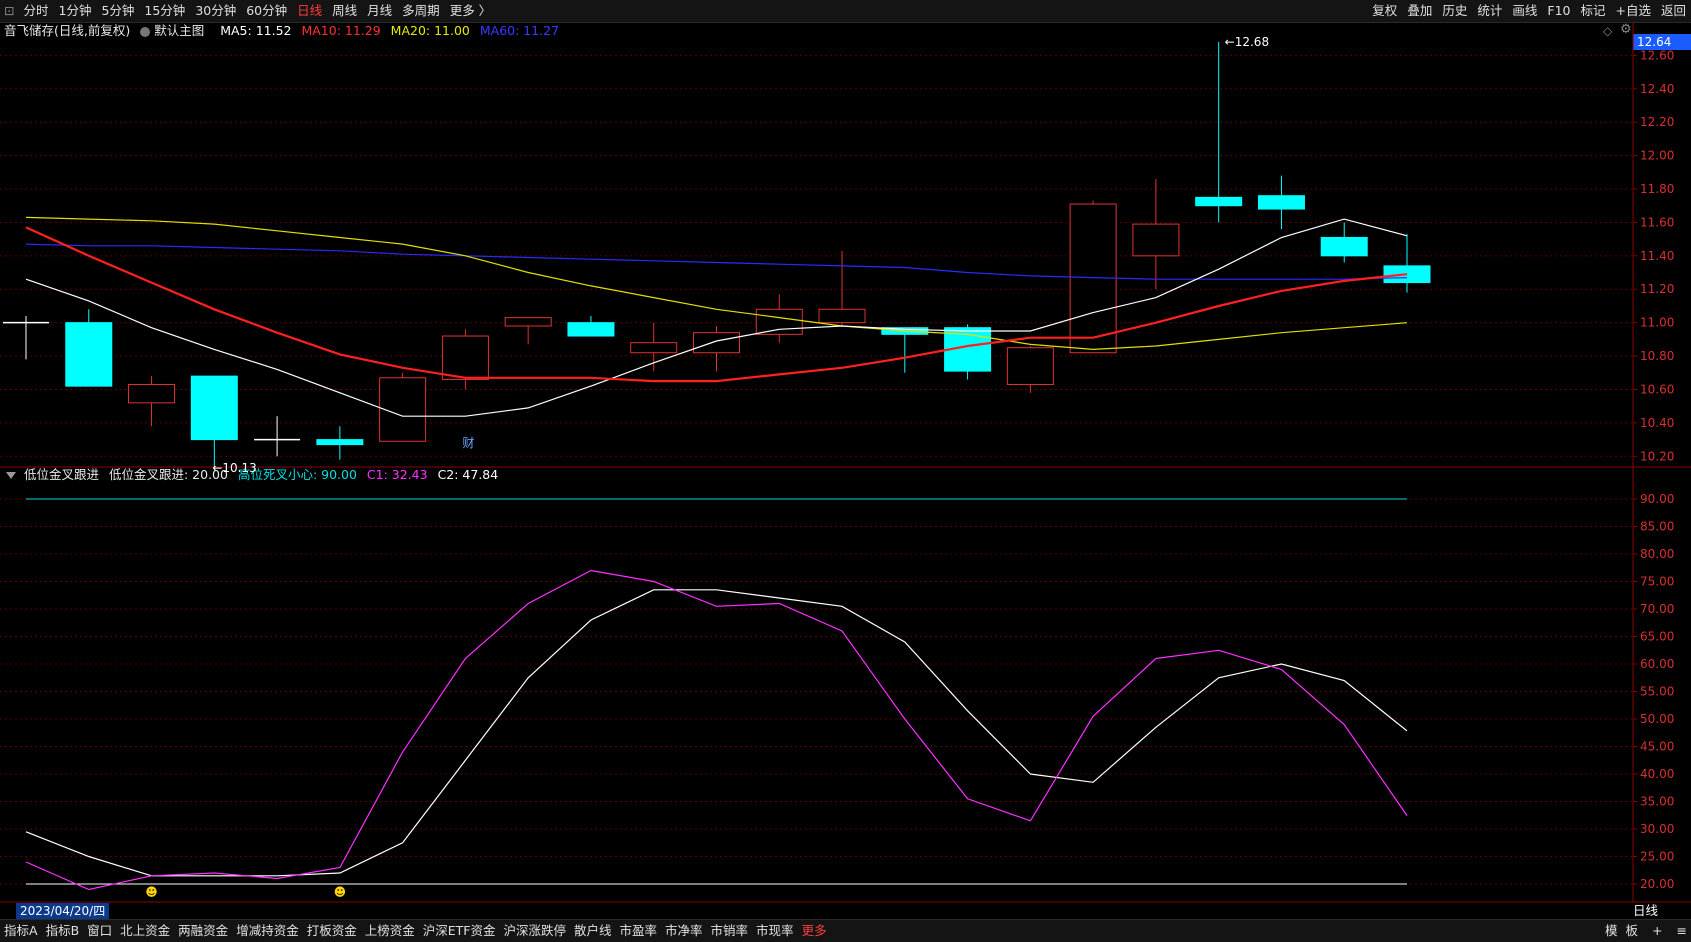 This screenshot has height=942, width=1691. I want to click on tab-indicator-b: 指标B, so click(63, 931).